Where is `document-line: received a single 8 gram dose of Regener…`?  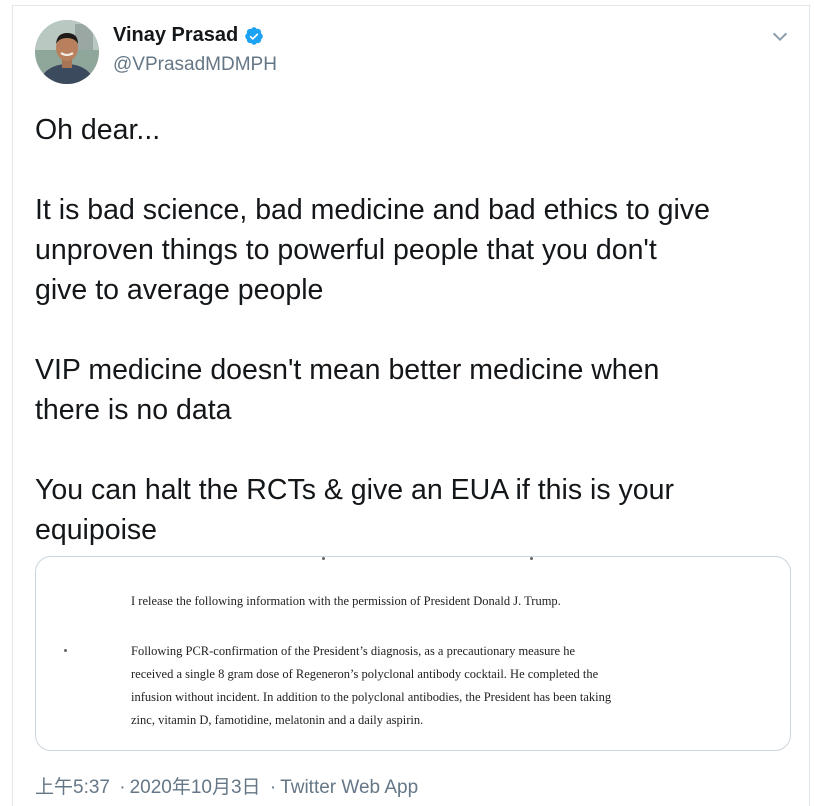
document-line: received a single 8 gram dose of Regener… is located at coordinates (365, 674).